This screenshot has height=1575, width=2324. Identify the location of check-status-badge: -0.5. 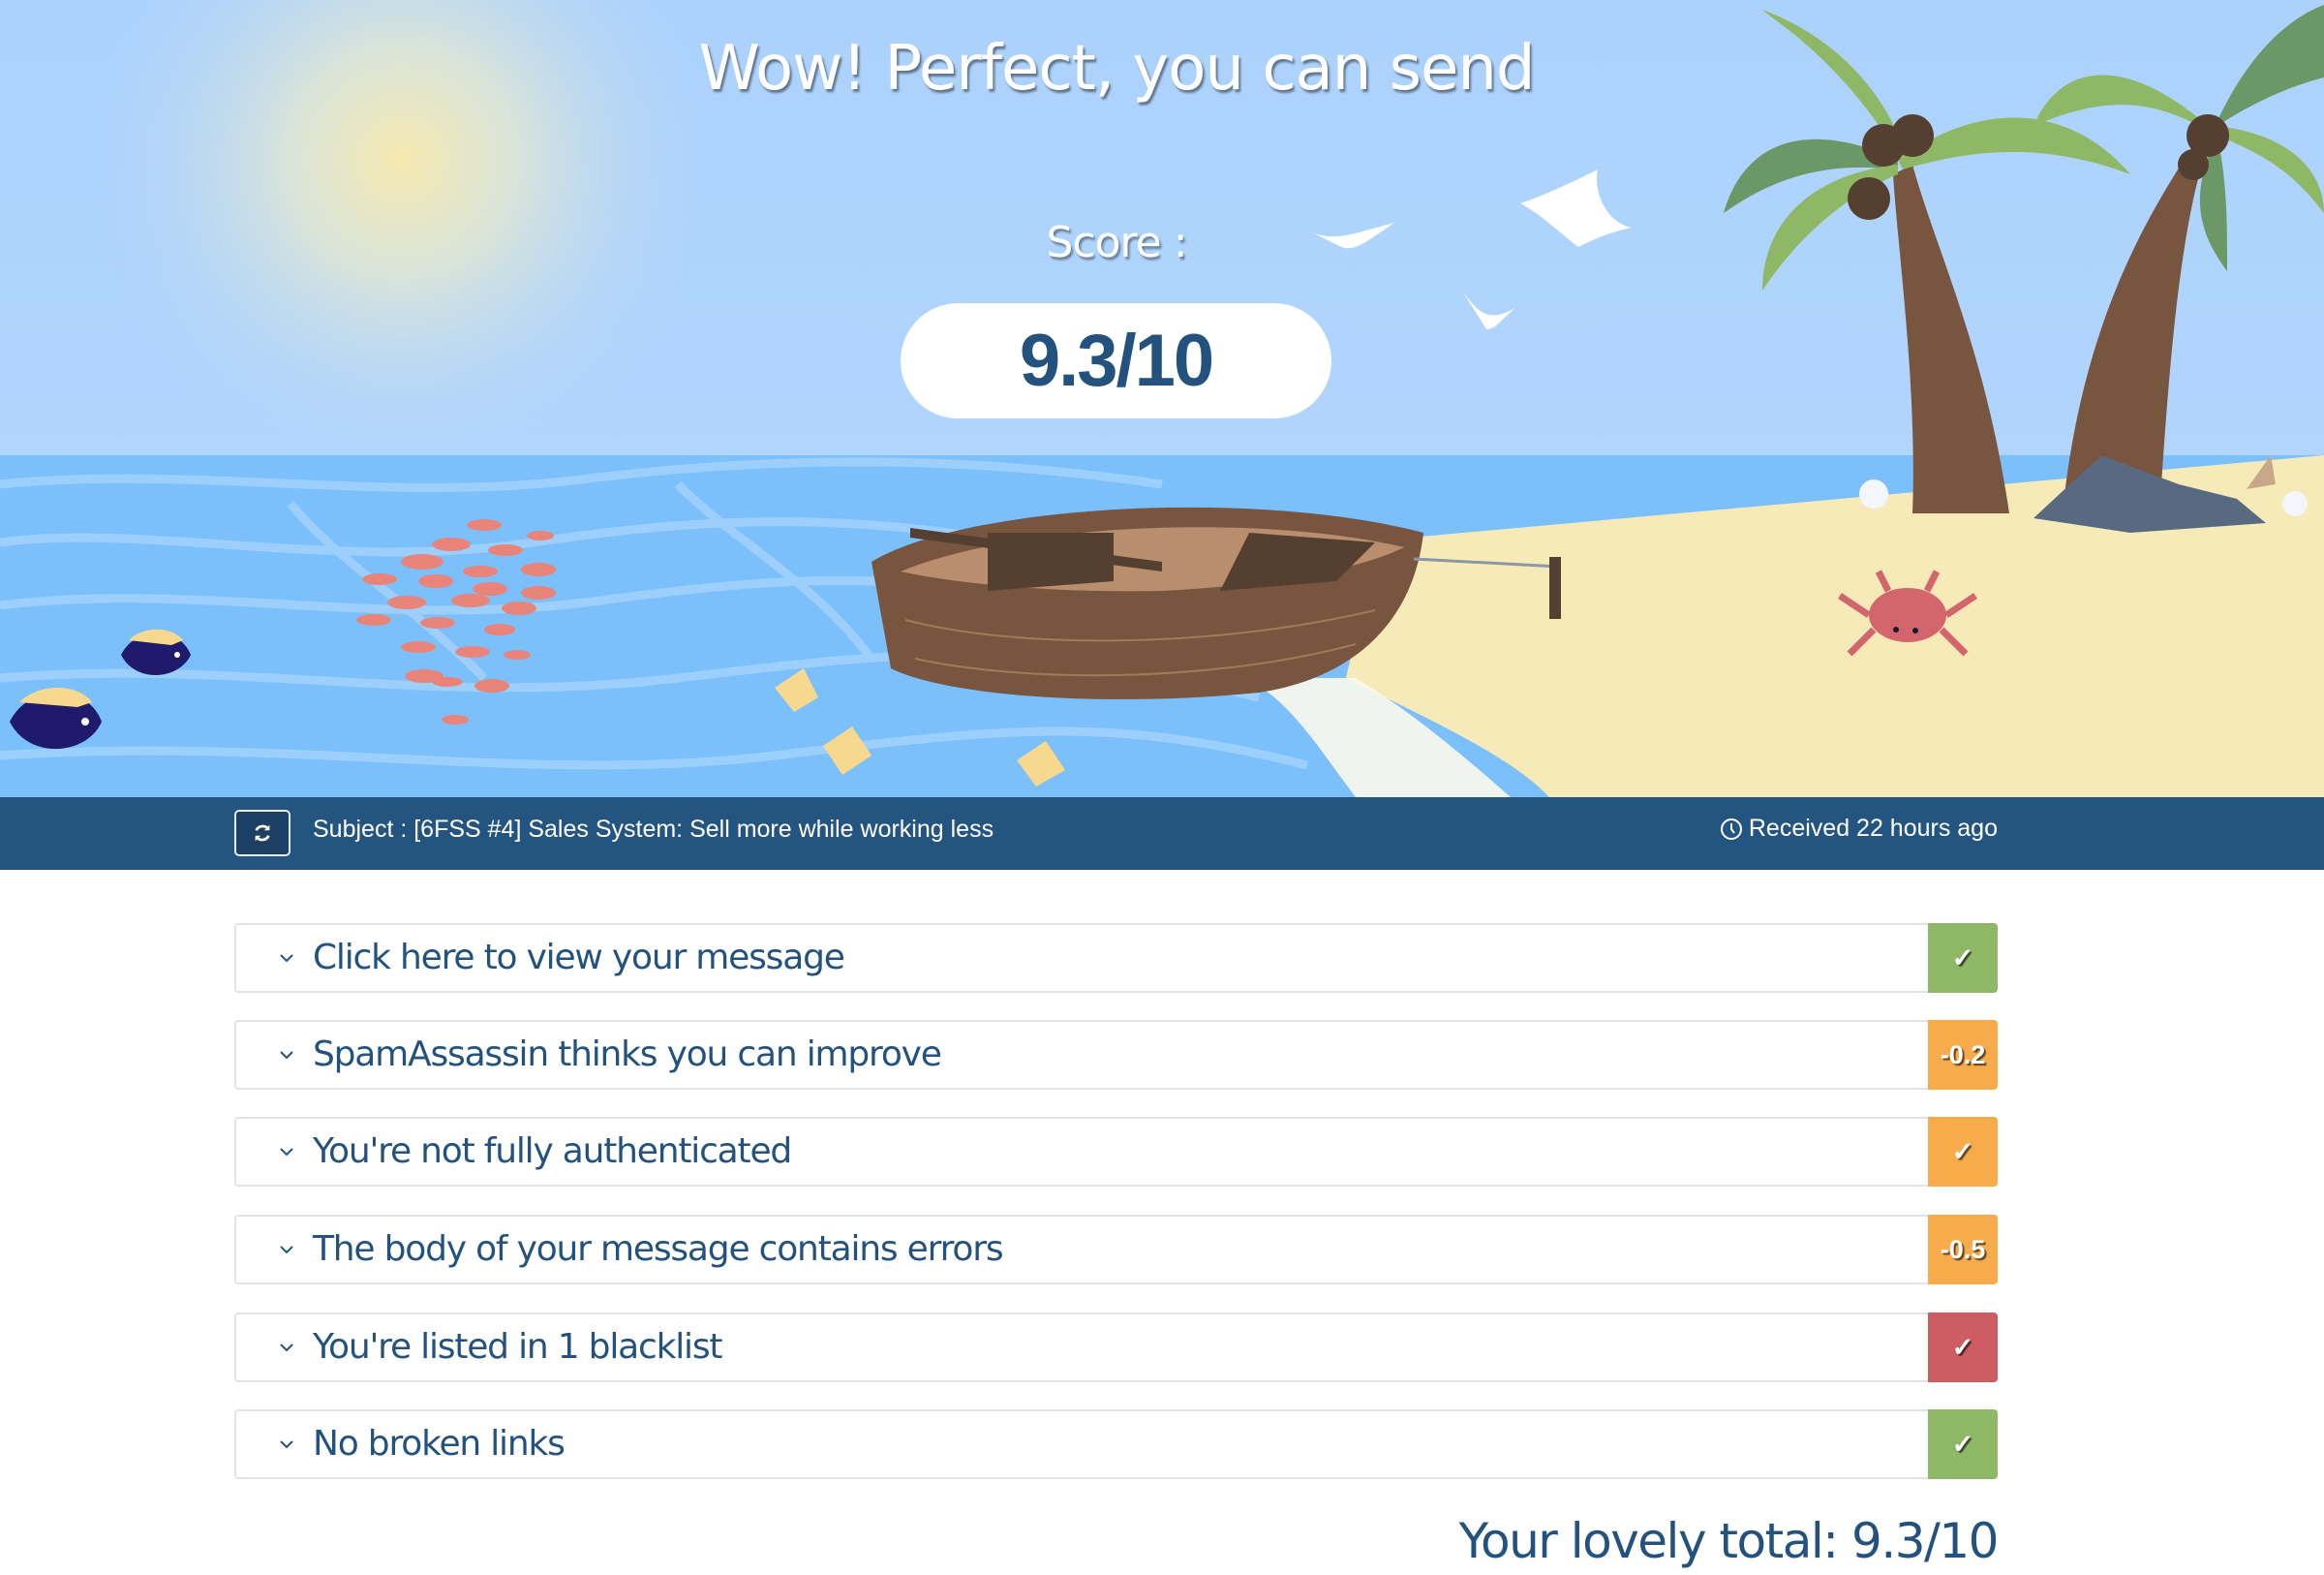
(1963, 1249).